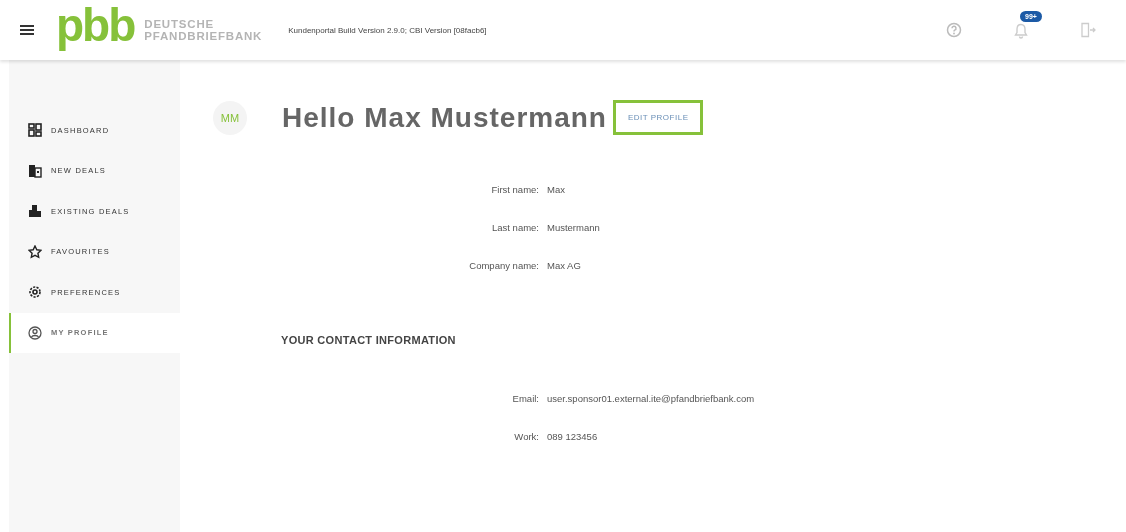 The width and height of the screenshot is (1126, 532). Describe the element at coordinates (658, 117) in the screenshot. I see `edit-profile-button: EDIT PROFILE` at that location.